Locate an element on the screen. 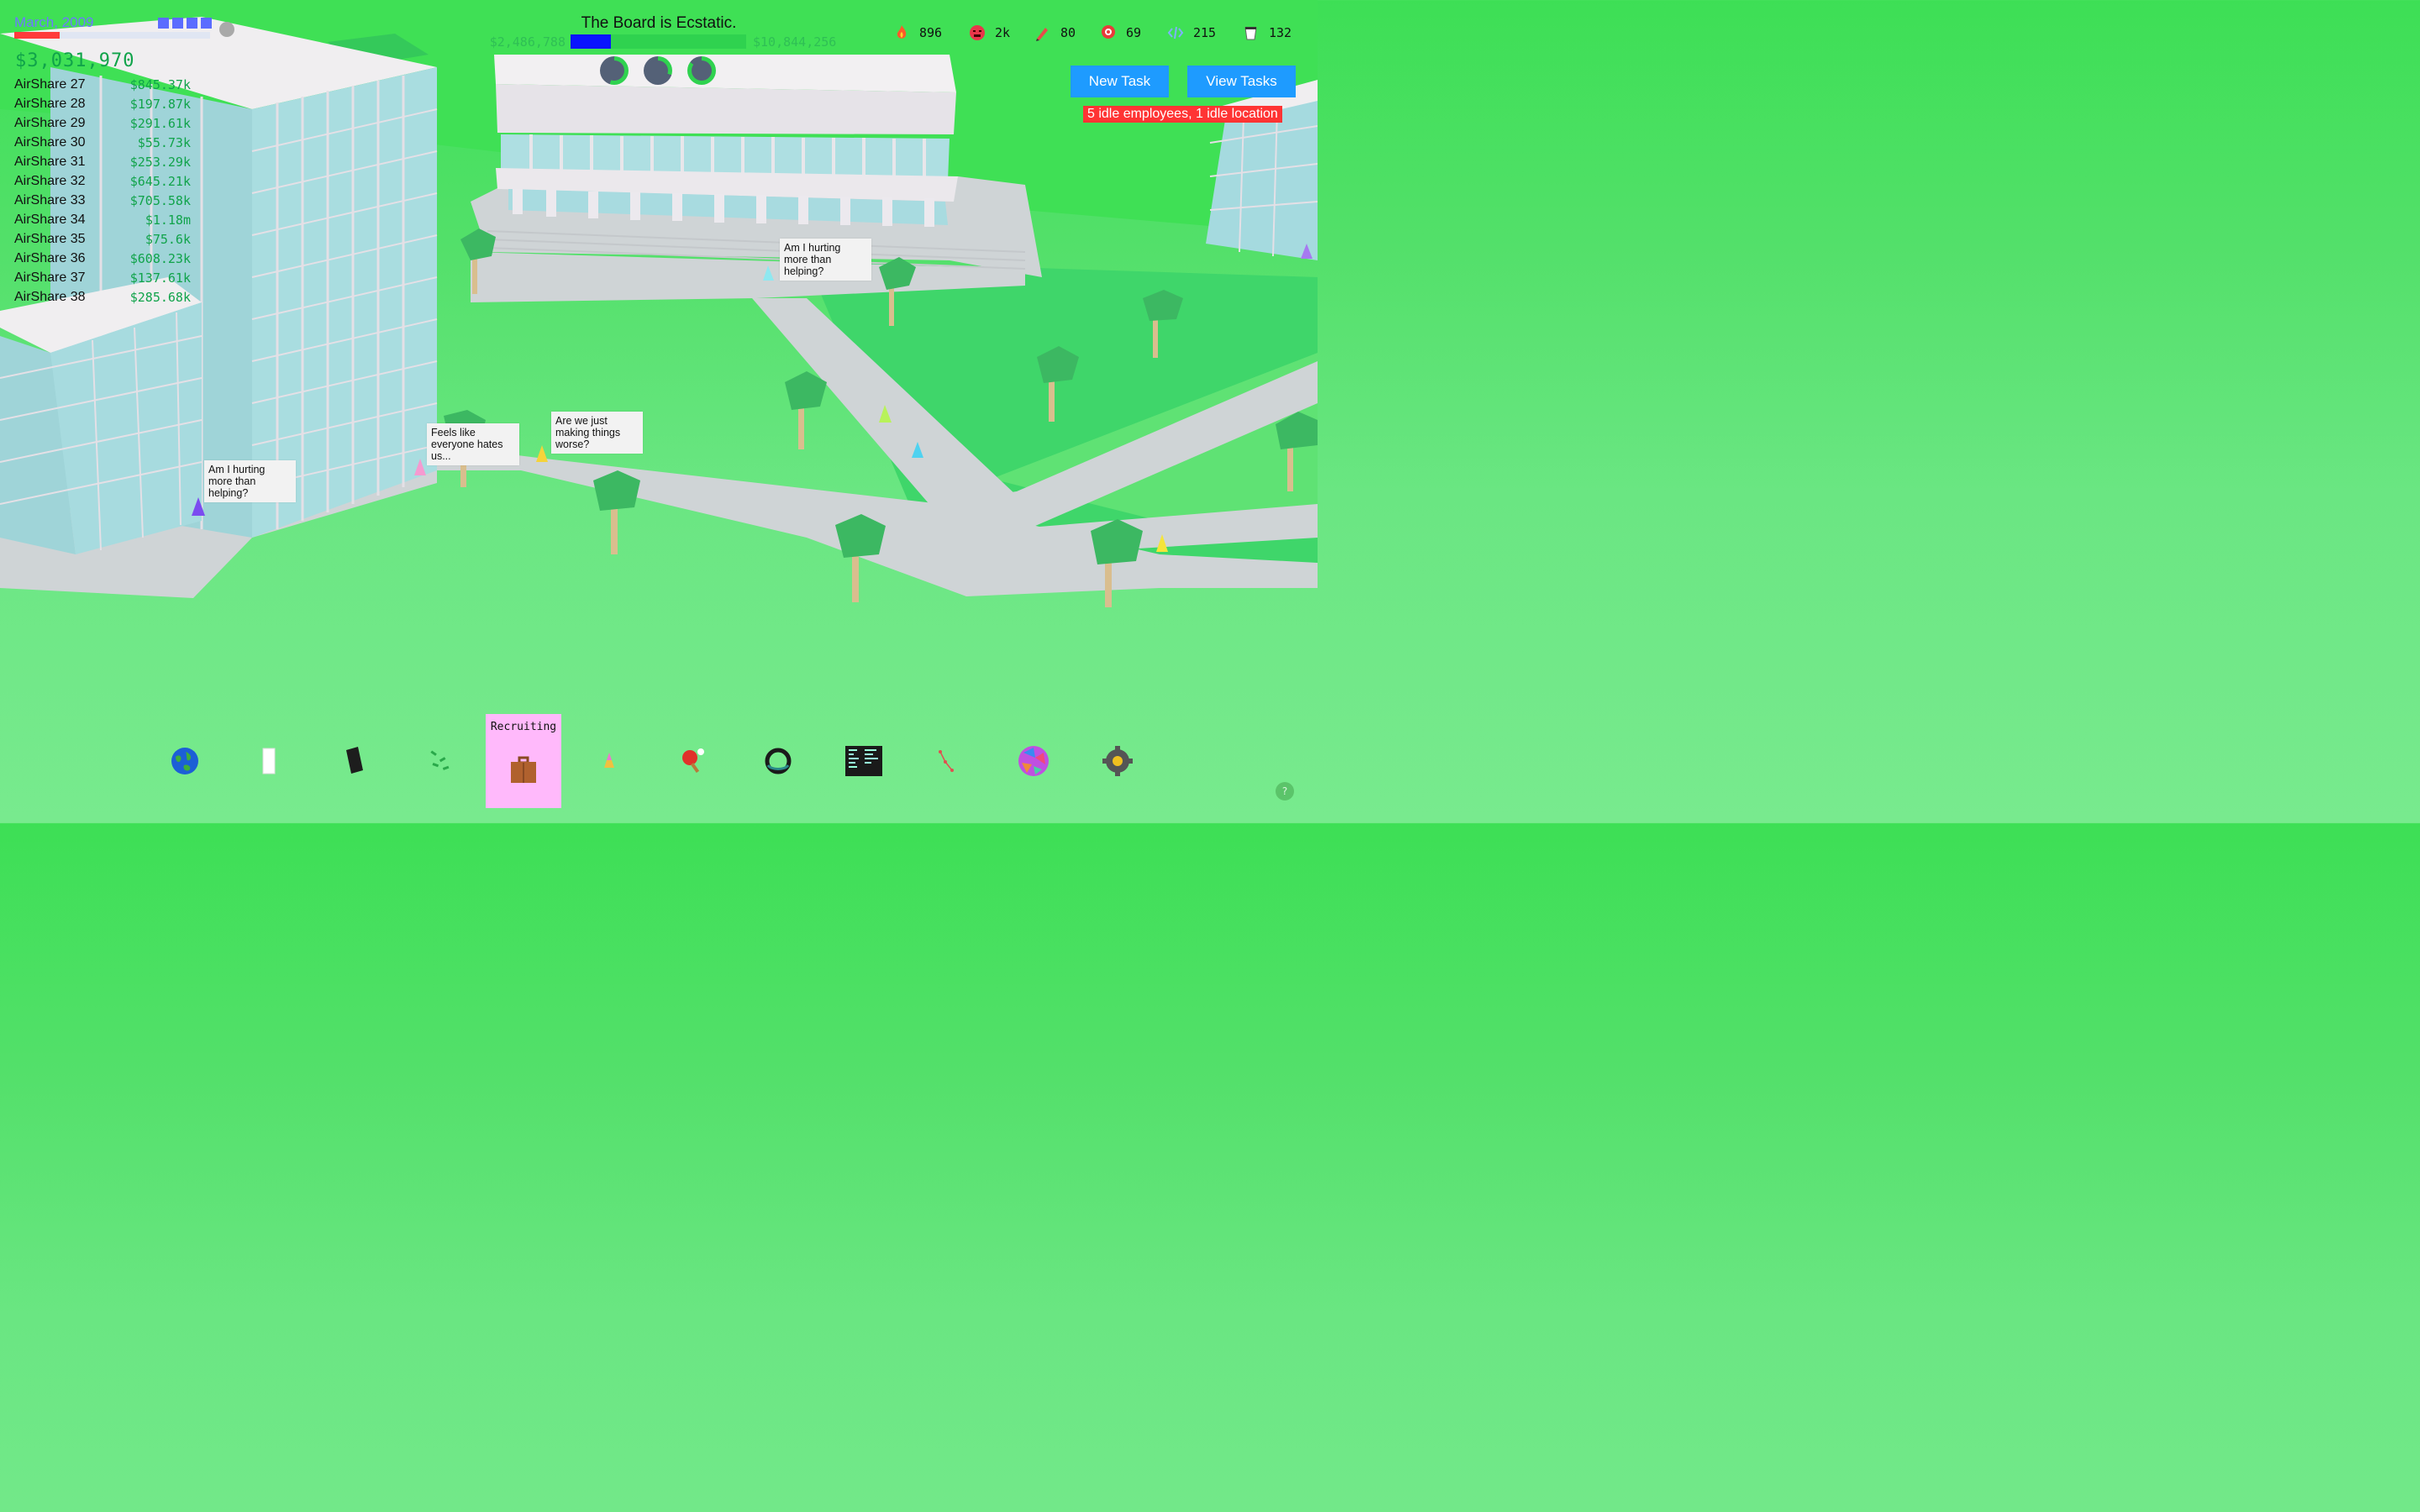 Image resolution: width=2420 pixels, height=1512 pixels. money-icon is located at coordinates (440, 760).